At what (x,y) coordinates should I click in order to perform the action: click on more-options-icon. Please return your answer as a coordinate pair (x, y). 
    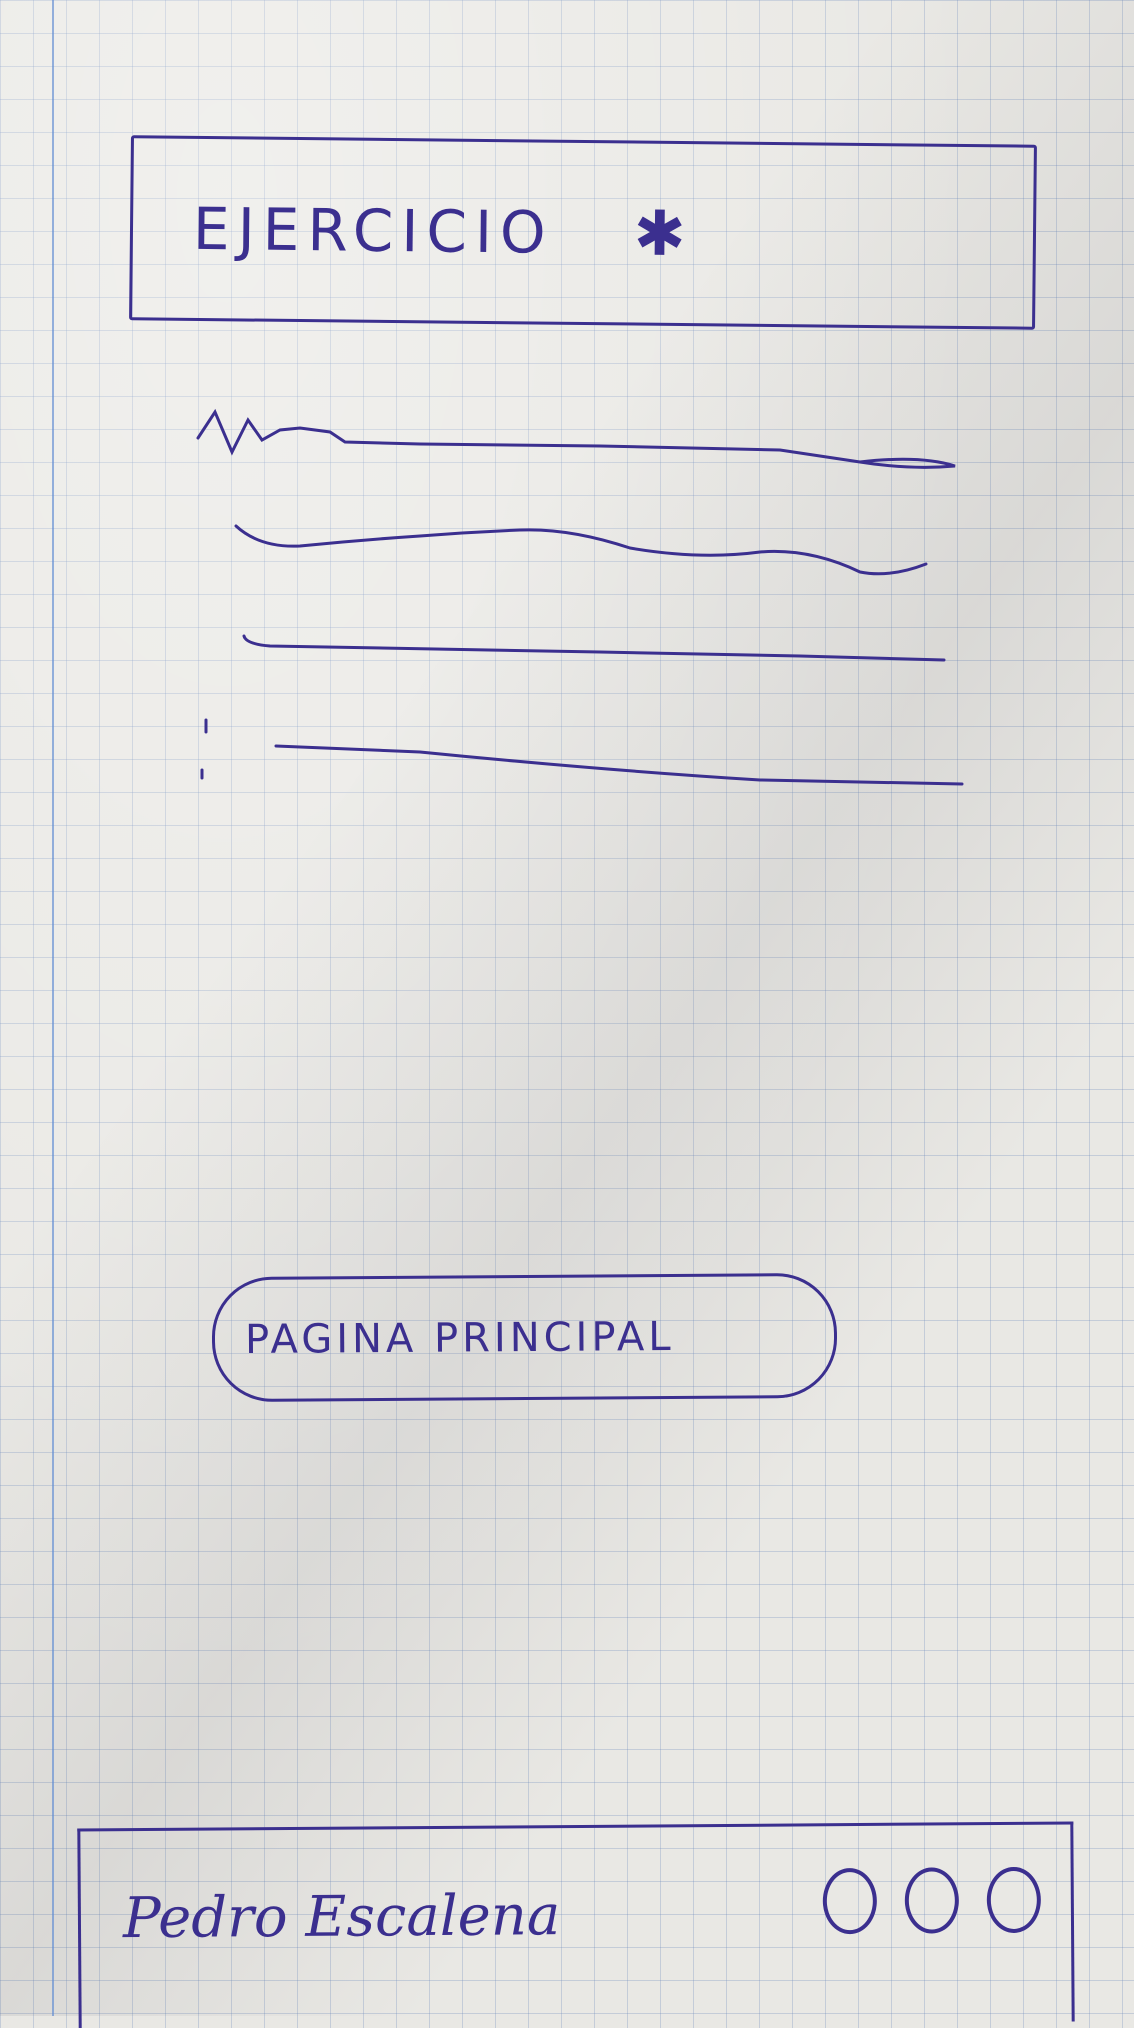
    Looking at the image, I should click on (932, 1900).